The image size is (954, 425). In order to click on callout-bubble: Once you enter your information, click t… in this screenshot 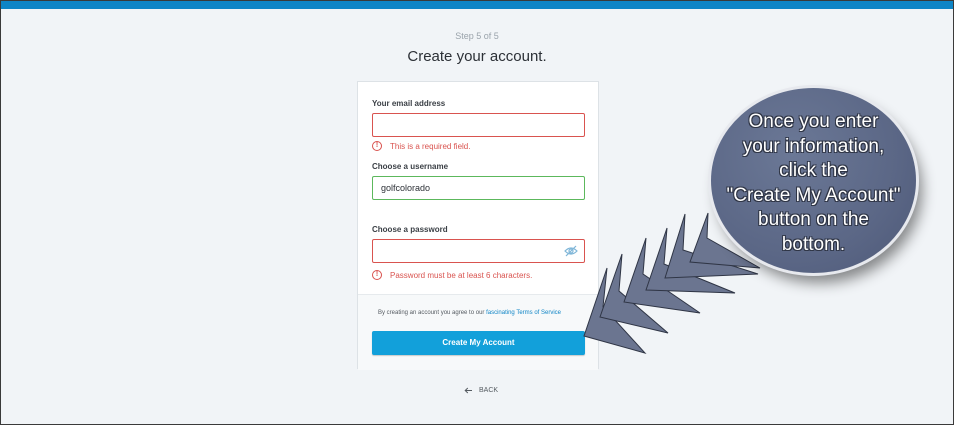, I will do `click(813, 180)`.